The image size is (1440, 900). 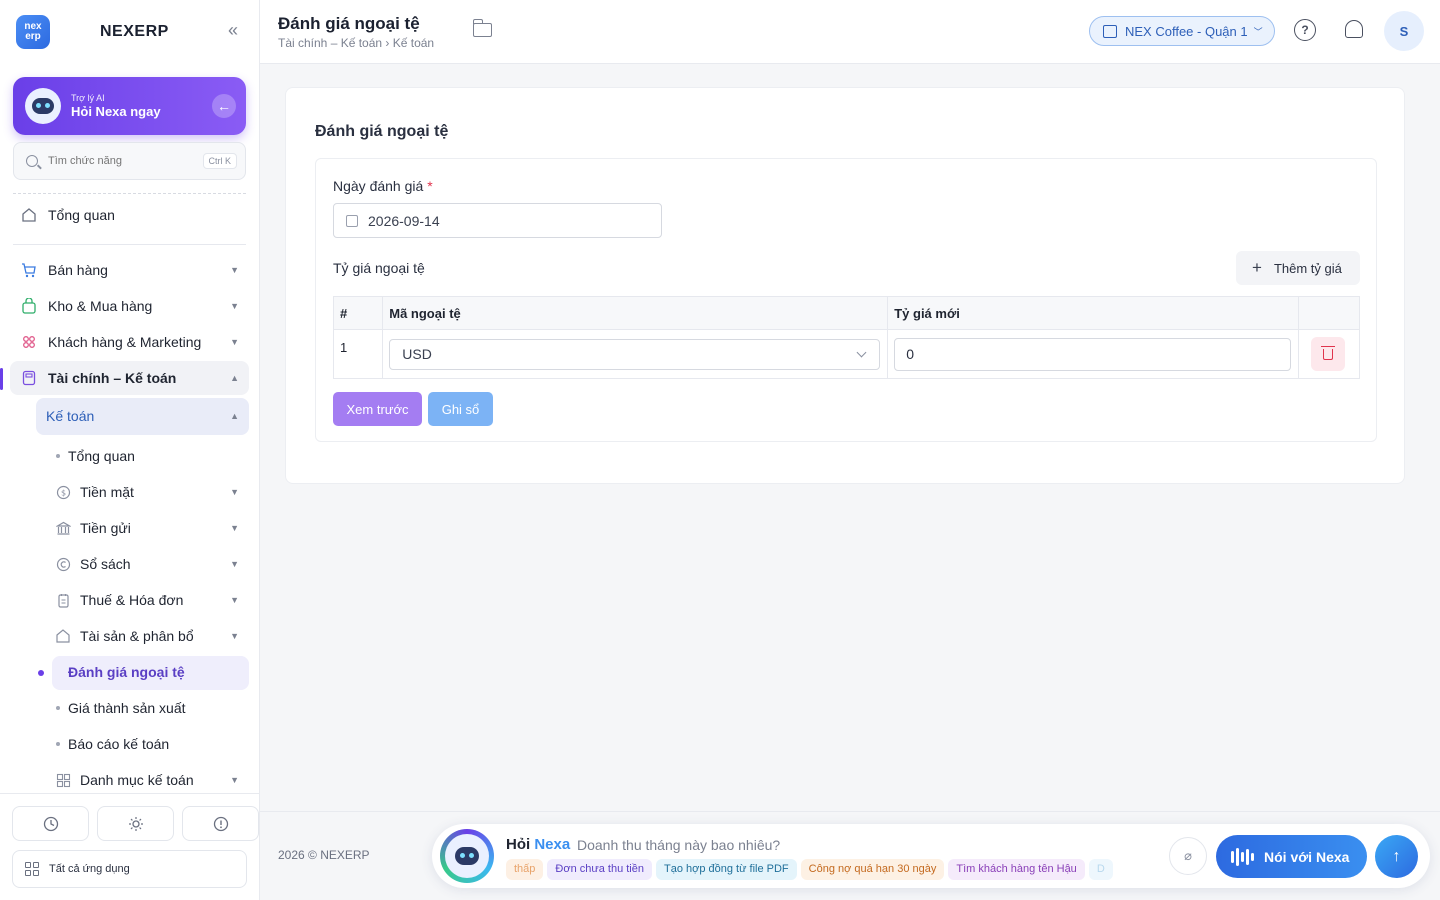 What do you see at coordinates (105, 528) in the screenshot?
I see `nav-label: Tiền gửi` at bounding box center [105, 528].